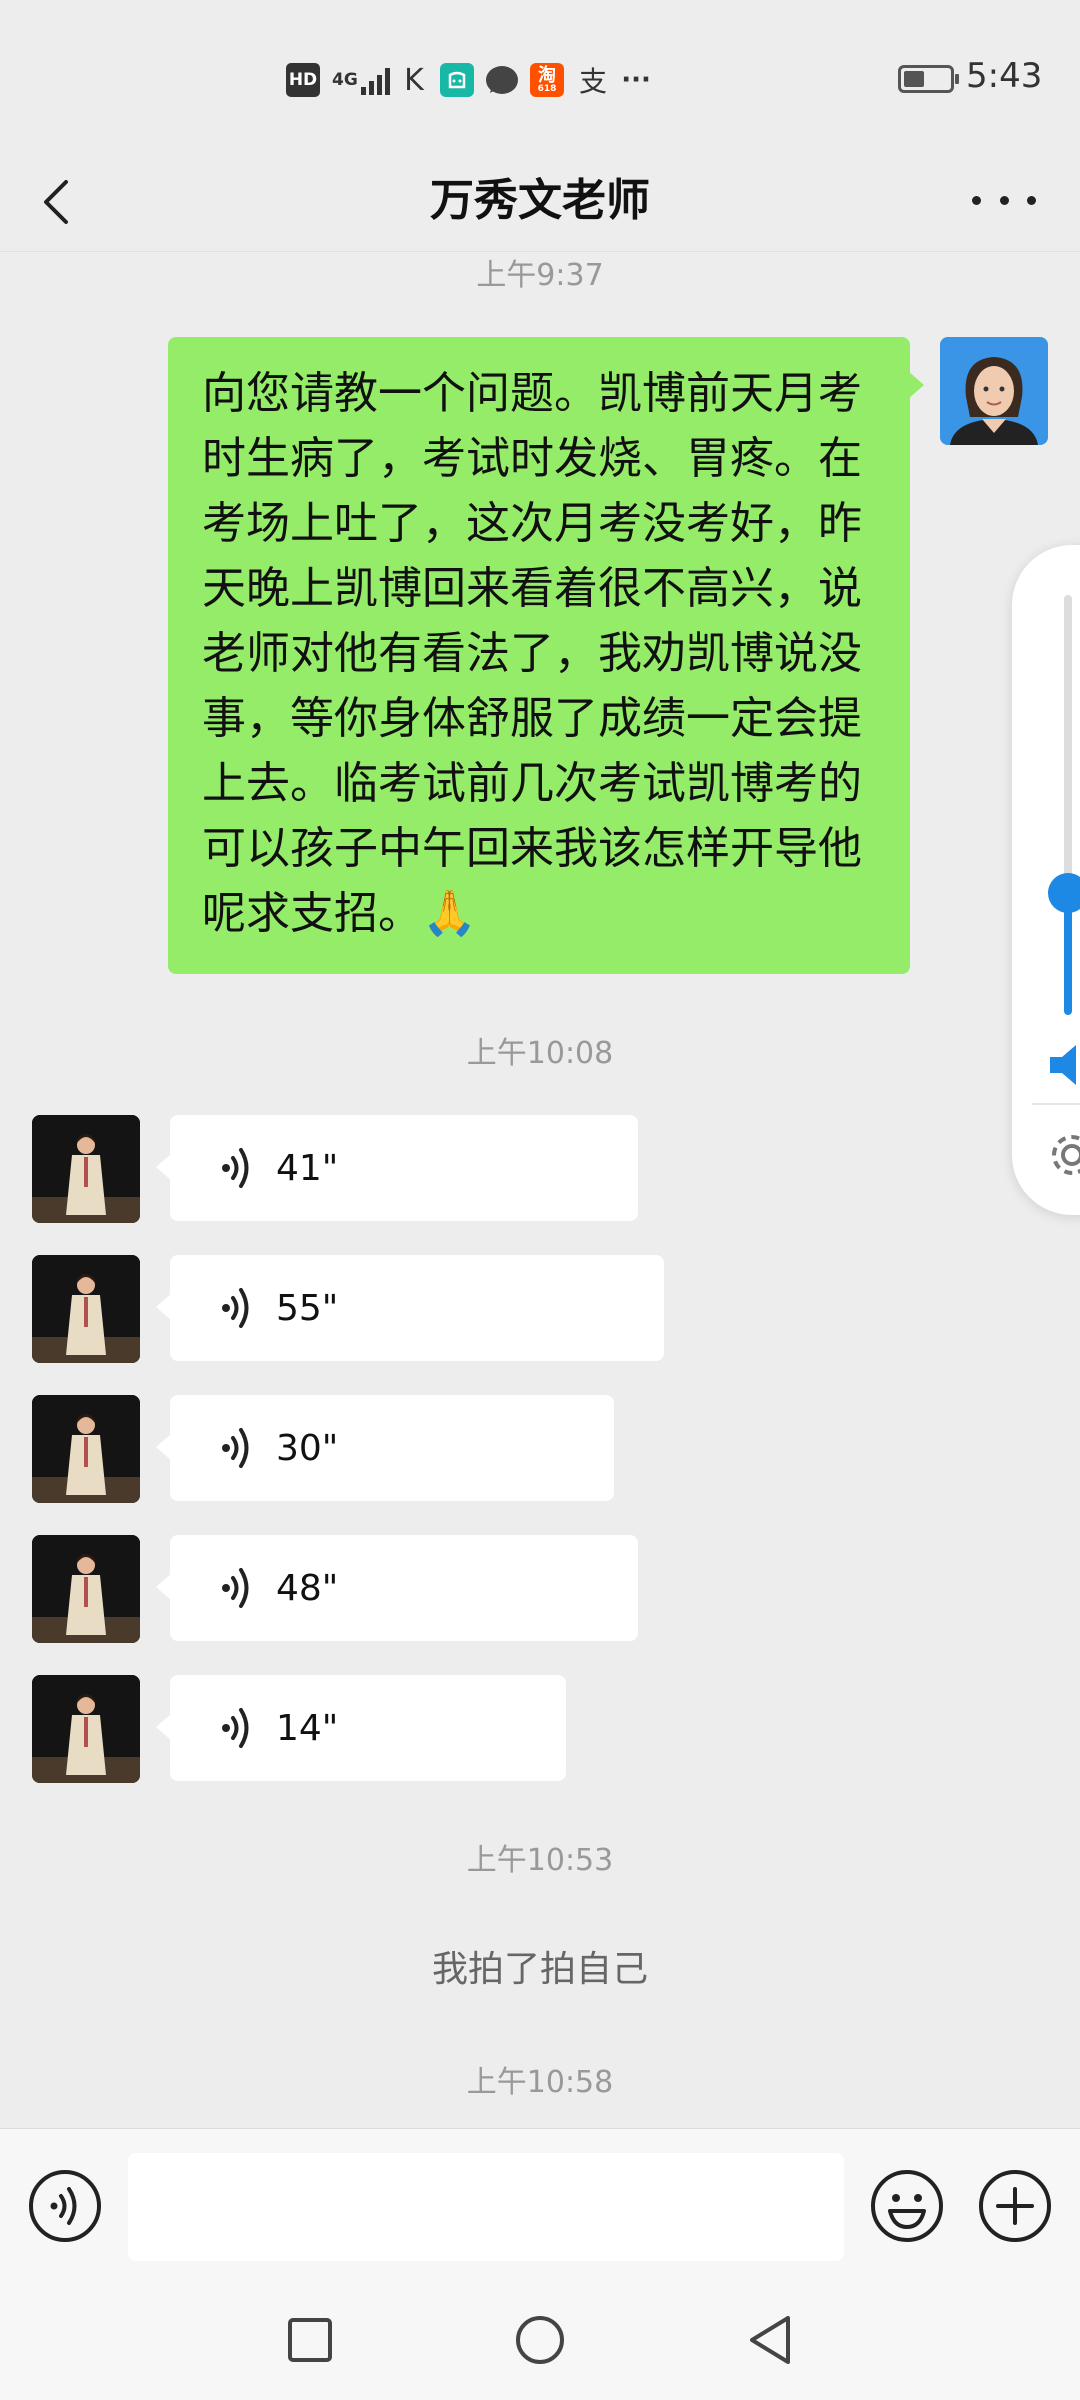  Describe the element at coordinates (1068, 805) in the screenshot. I see `volume-slider` at that location.